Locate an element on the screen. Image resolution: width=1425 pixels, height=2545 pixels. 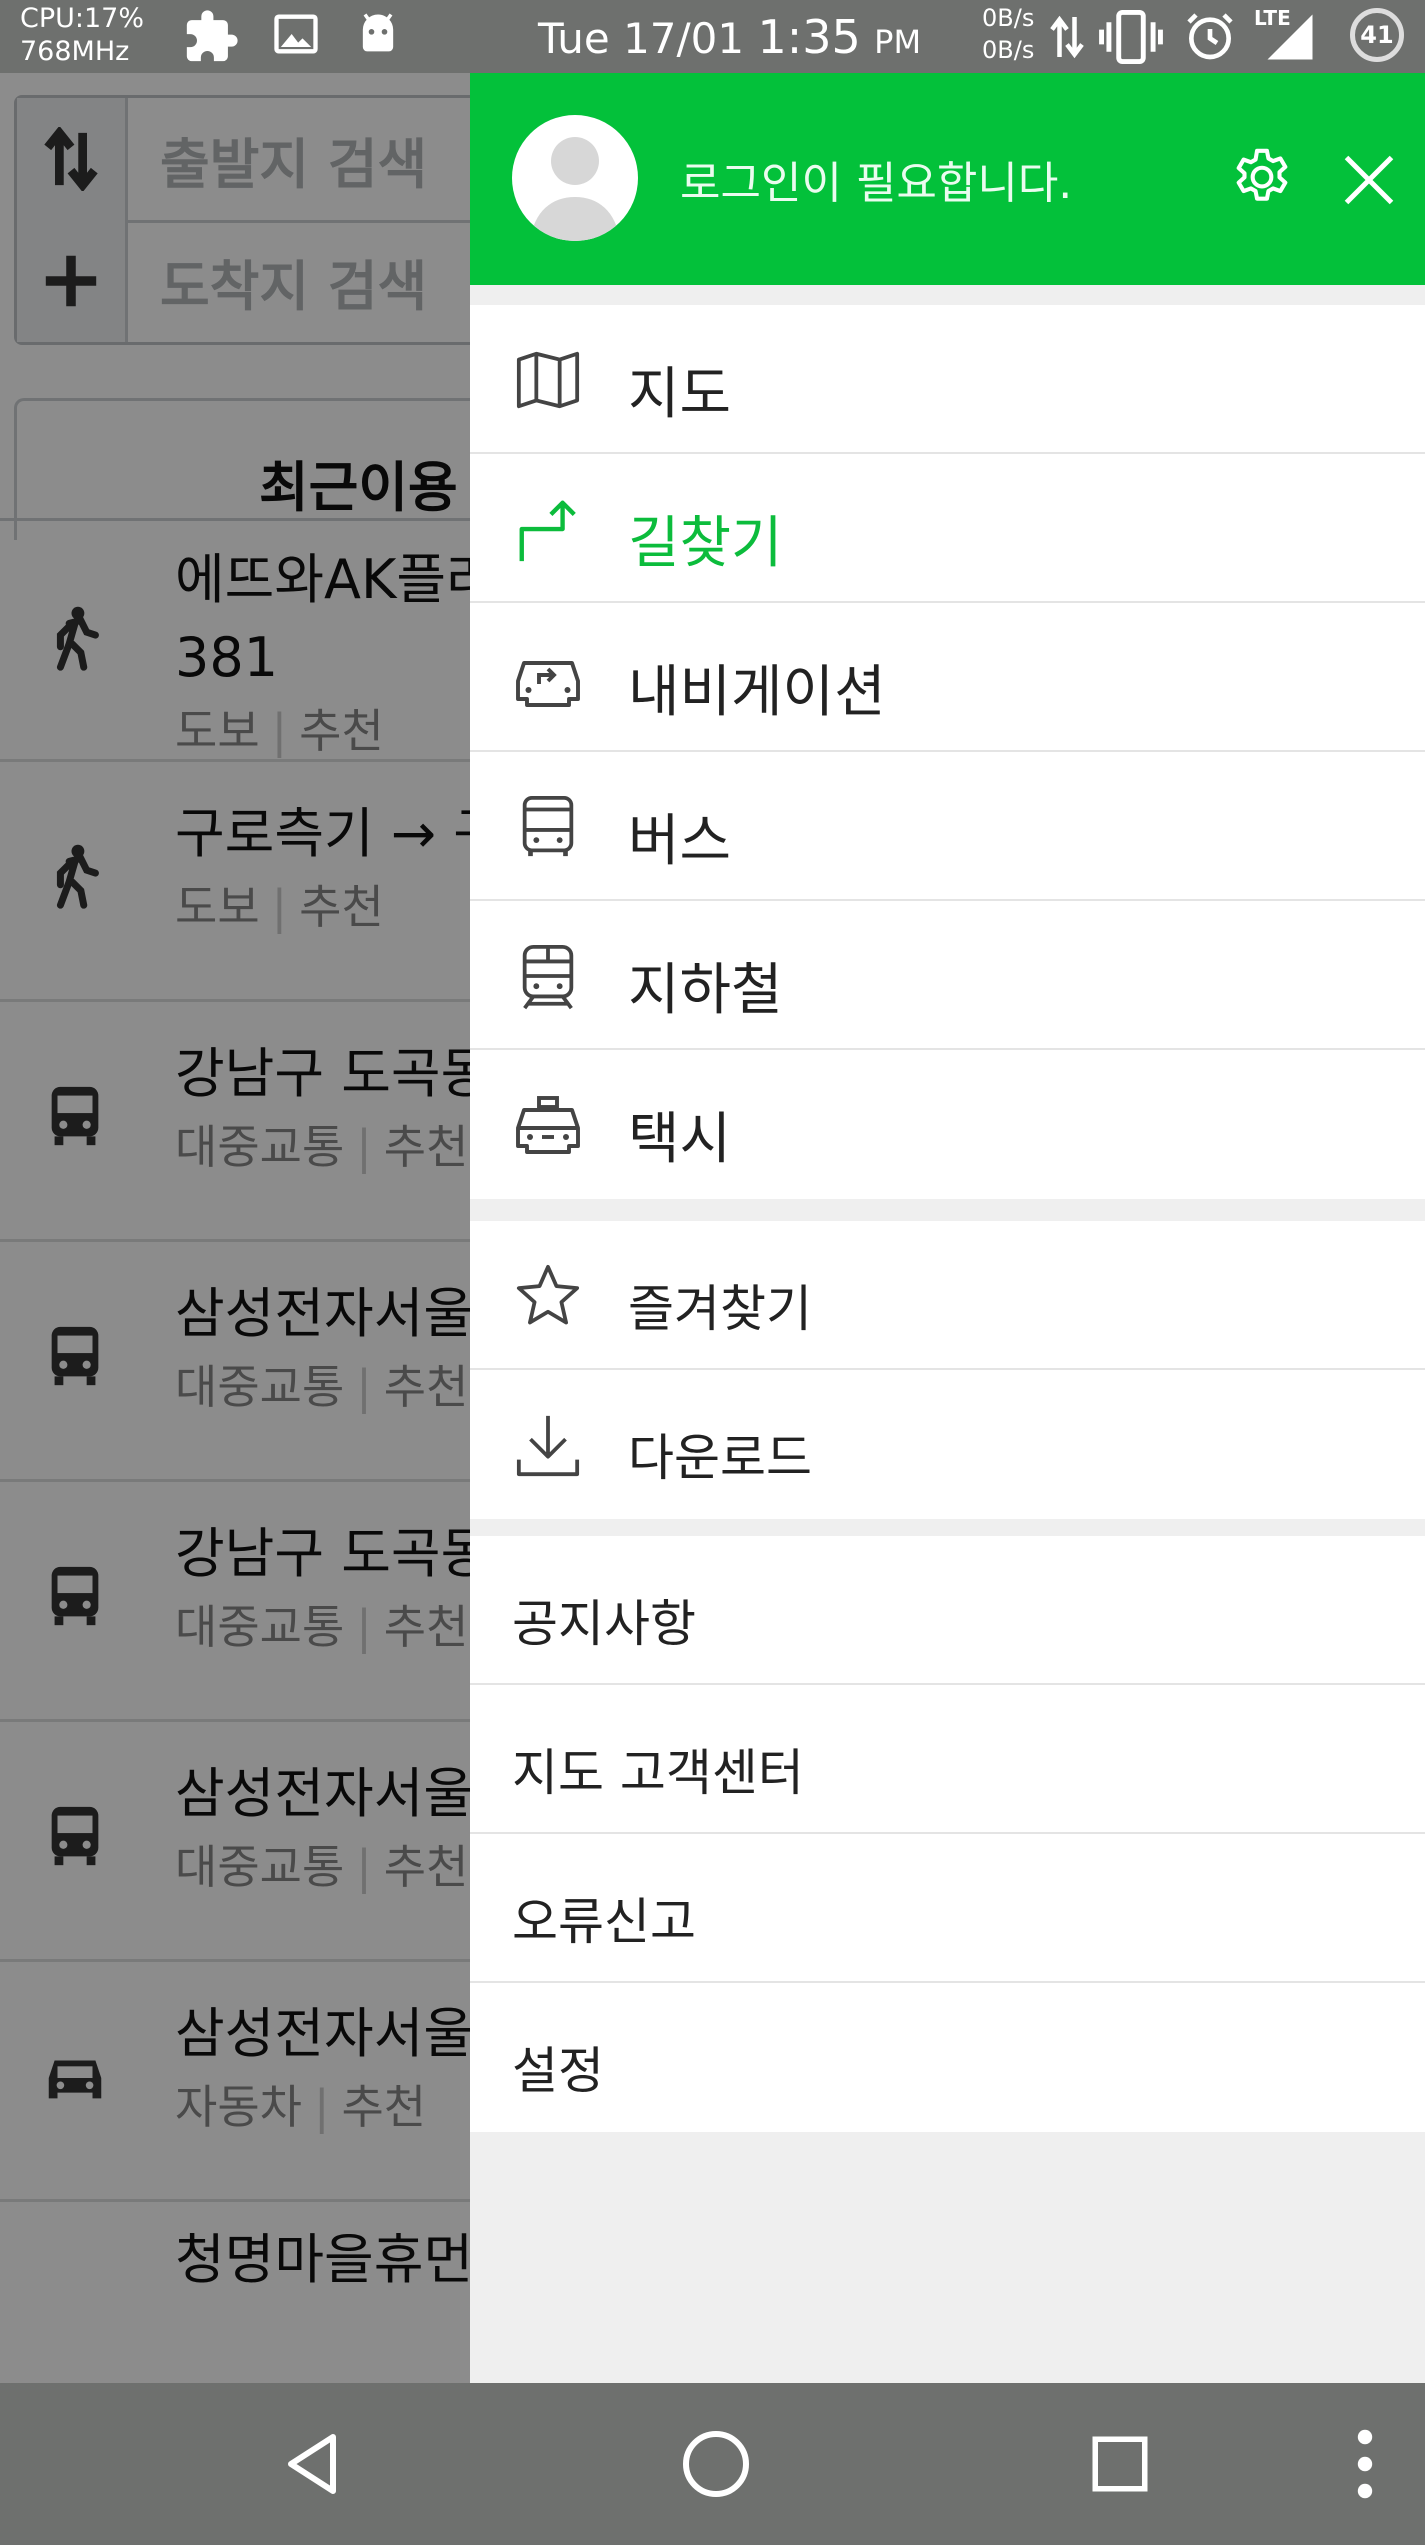
directions-icon is located at coordinates (547, 531).